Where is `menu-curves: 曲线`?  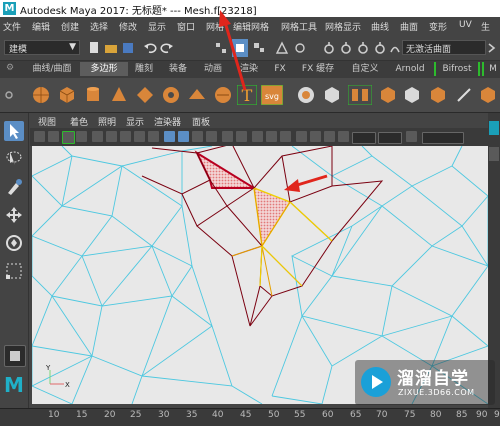
menu-curves: 曲线 is located at coordinates (380, 26).